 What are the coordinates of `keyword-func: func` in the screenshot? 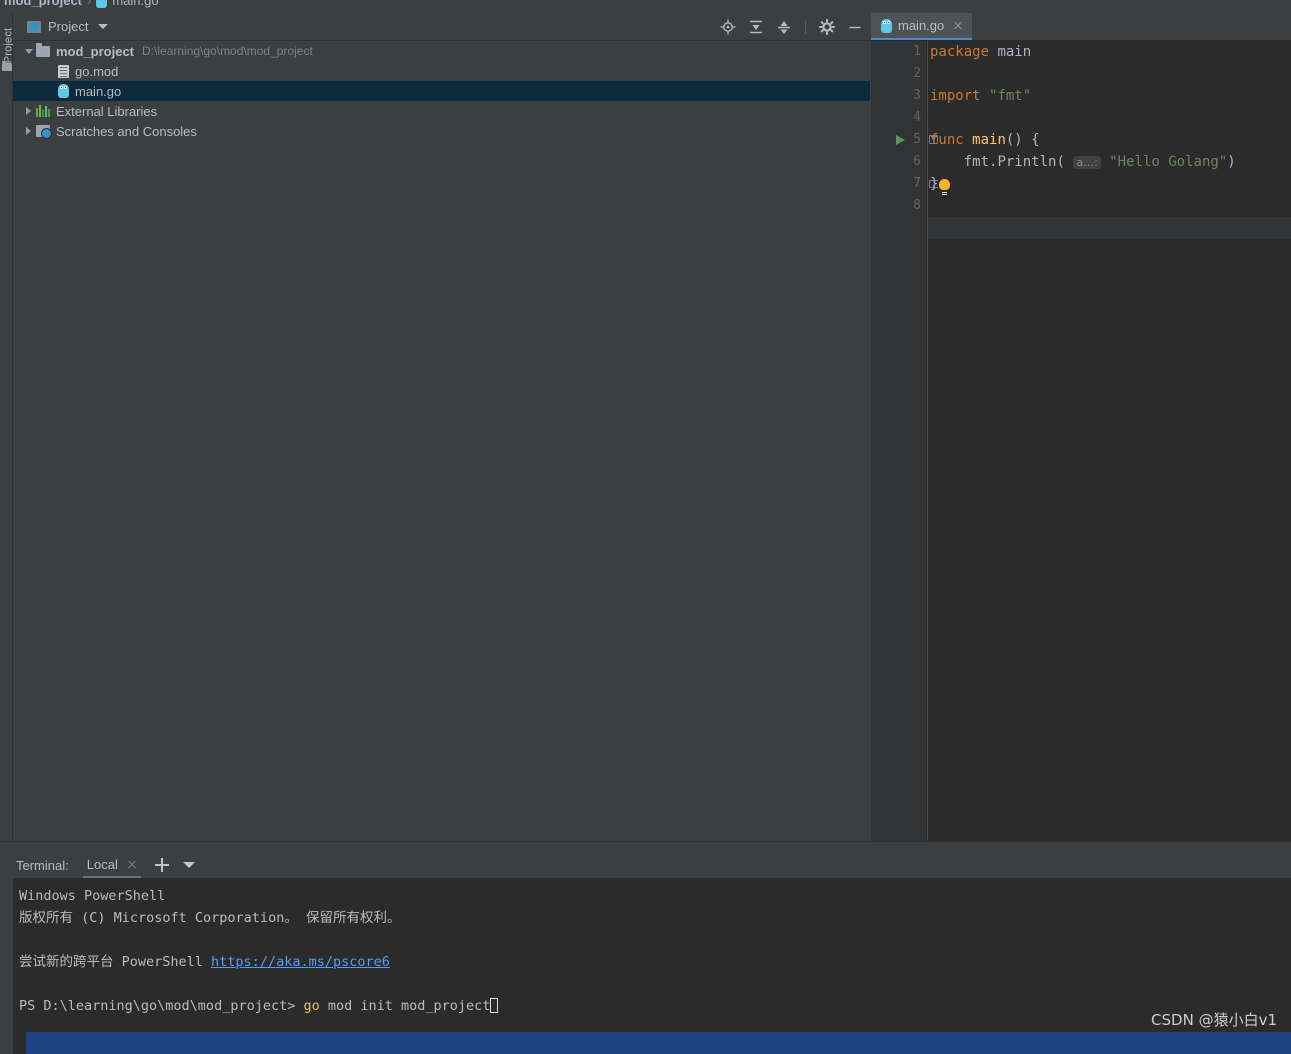 It's located at (947, 140).